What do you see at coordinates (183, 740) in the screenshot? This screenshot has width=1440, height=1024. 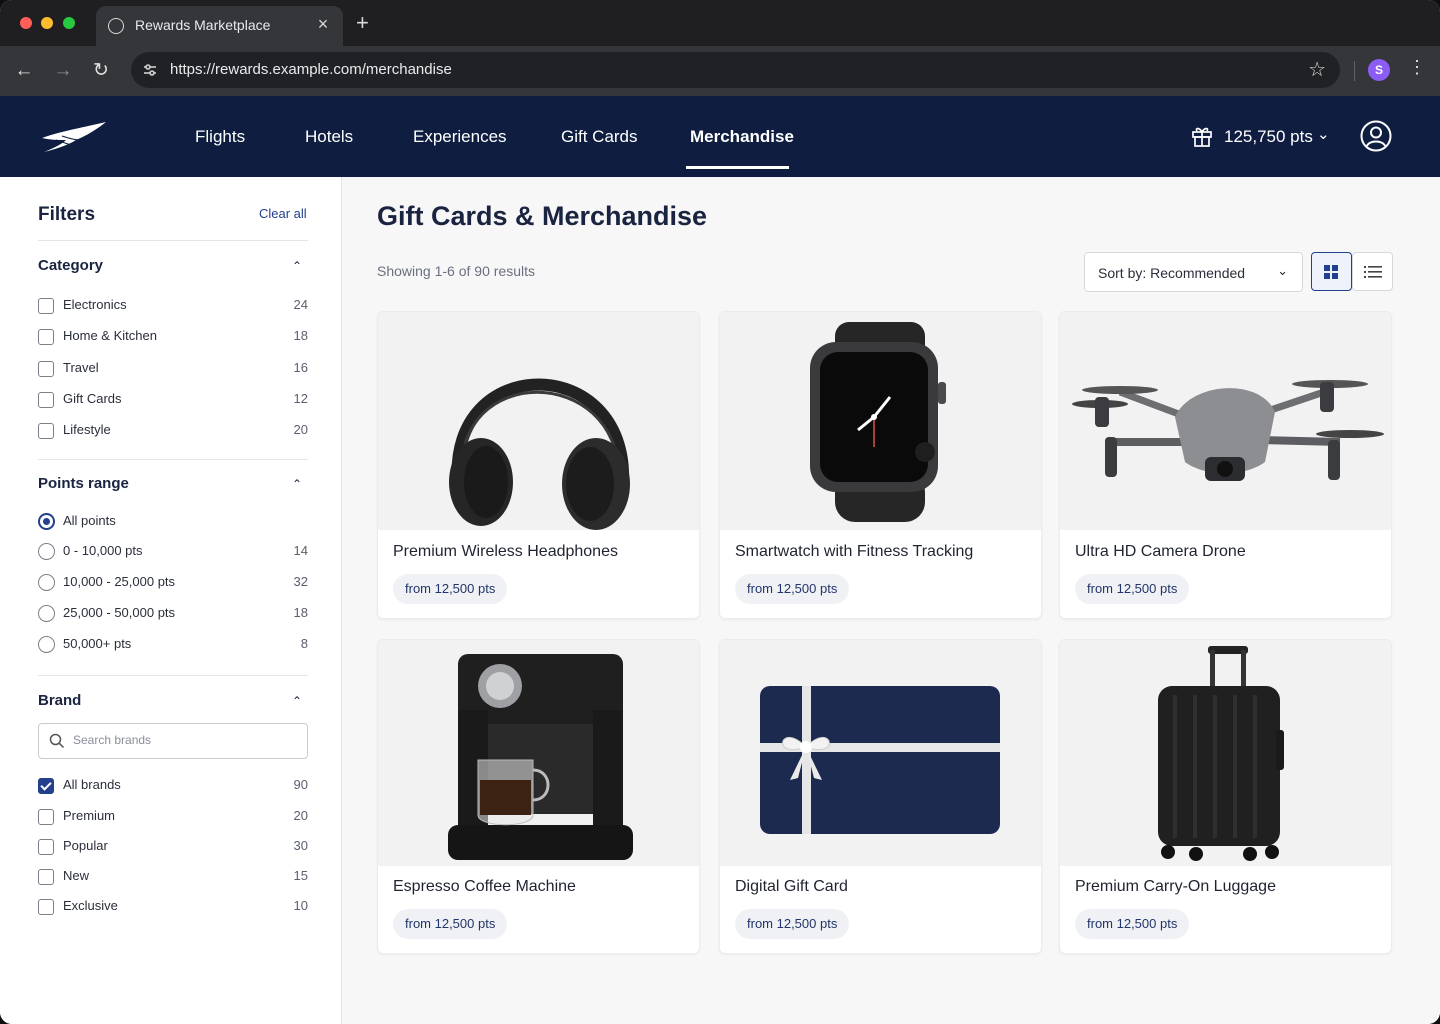 I see `brand-search-input` at bounding box center [183, 740].